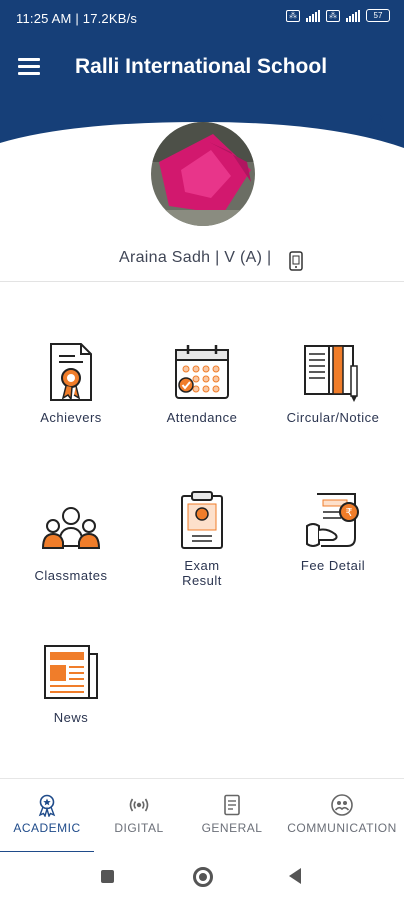  What do you see at coordinates (139, 814) in the screenshot?
I see `tab-digital: DIGITAL` at bounding box center [139, 814].